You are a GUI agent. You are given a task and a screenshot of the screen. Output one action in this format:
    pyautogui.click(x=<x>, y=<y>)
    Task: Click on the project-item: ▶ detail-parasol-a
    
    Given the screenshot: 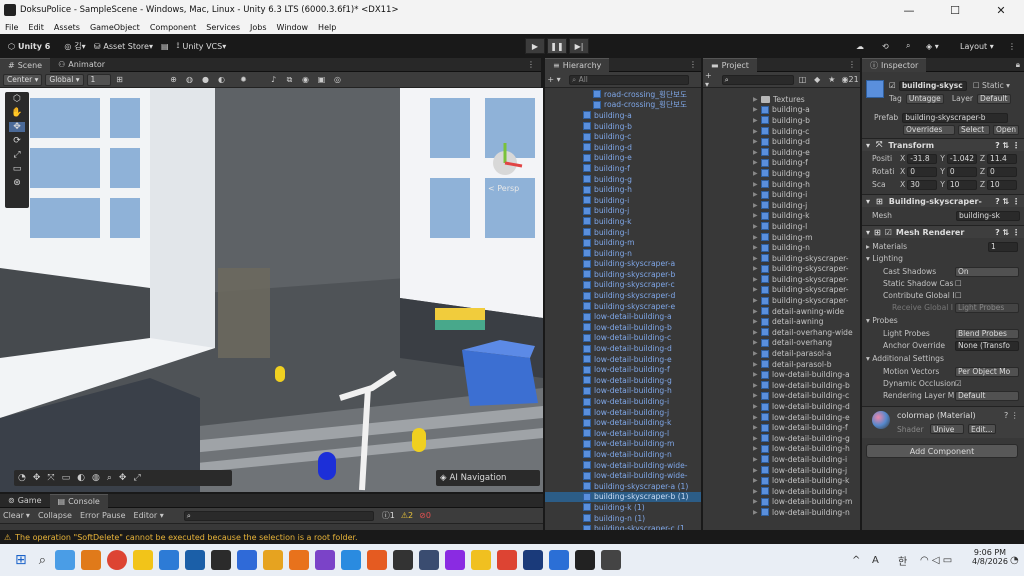 What is the action you would take?
    pyautogui.click(x=781, y=353)
    